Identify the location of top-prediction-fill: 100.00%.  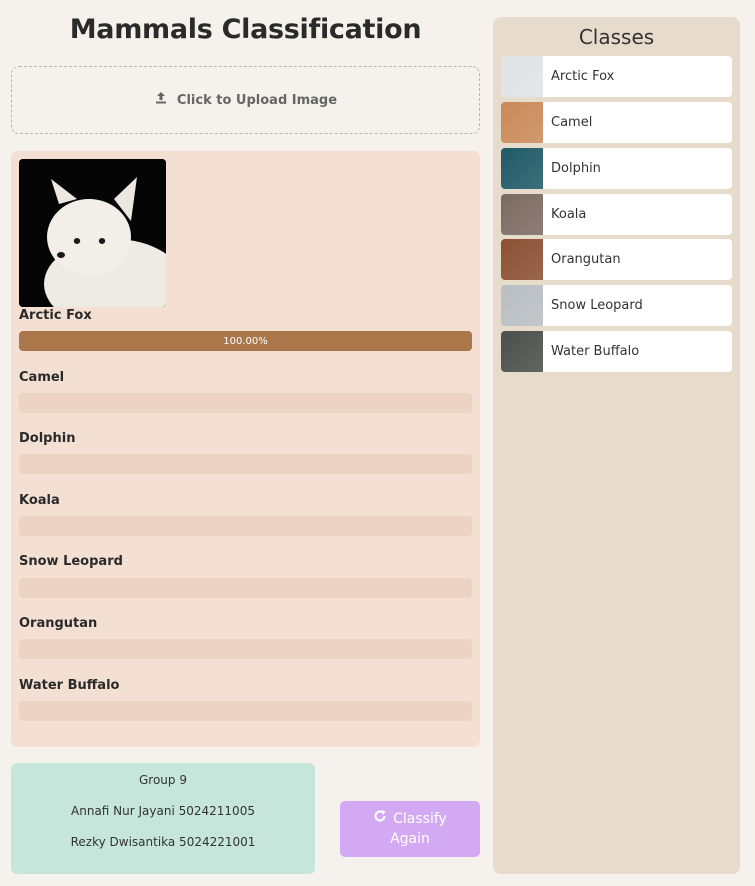
(245, 341).